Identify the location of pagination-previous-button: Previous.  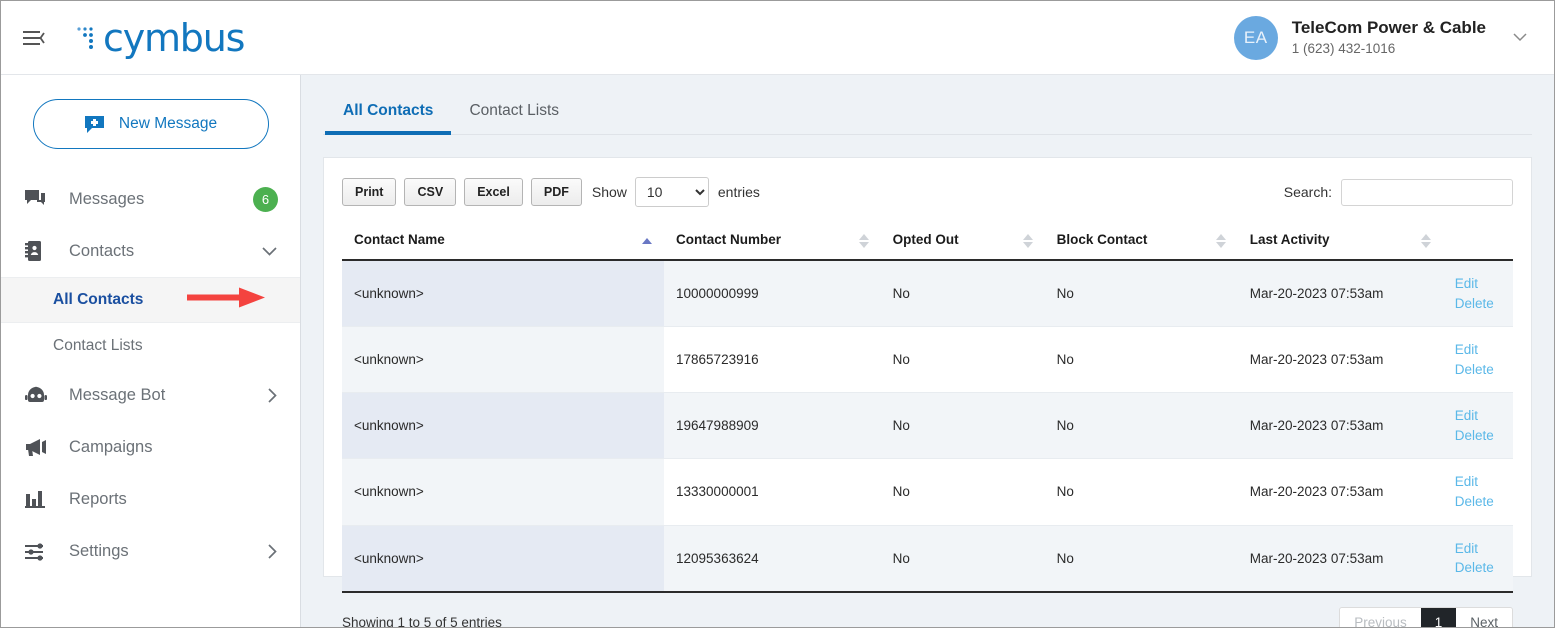
(1380, 617).